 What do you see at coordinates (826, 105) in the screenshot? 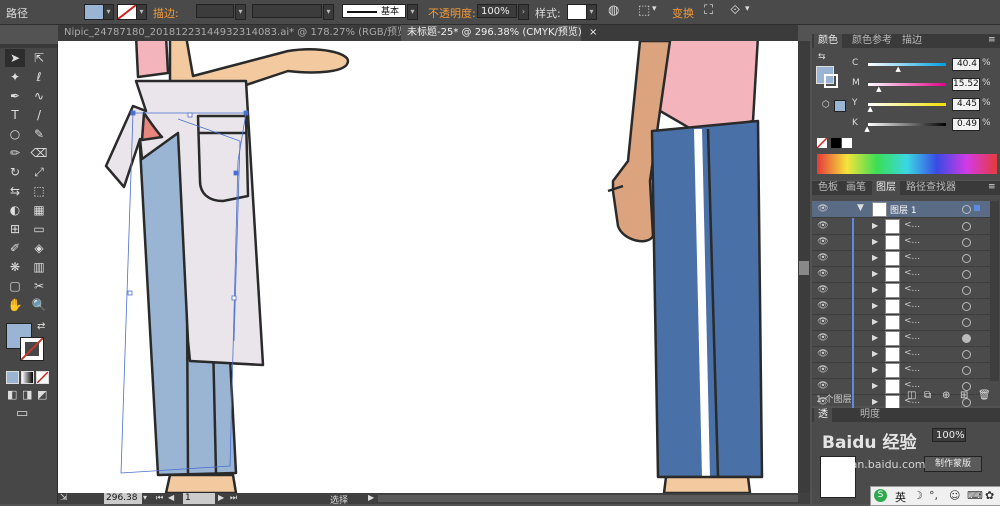
I see `out-of-gamut-icon: ⬡` at bounding box center [826, 105].